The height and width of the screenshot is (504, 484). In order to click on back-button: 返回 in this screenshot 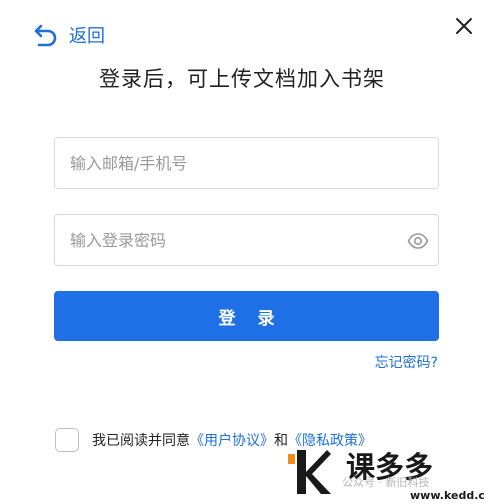, I will do `click(69, 35)`.